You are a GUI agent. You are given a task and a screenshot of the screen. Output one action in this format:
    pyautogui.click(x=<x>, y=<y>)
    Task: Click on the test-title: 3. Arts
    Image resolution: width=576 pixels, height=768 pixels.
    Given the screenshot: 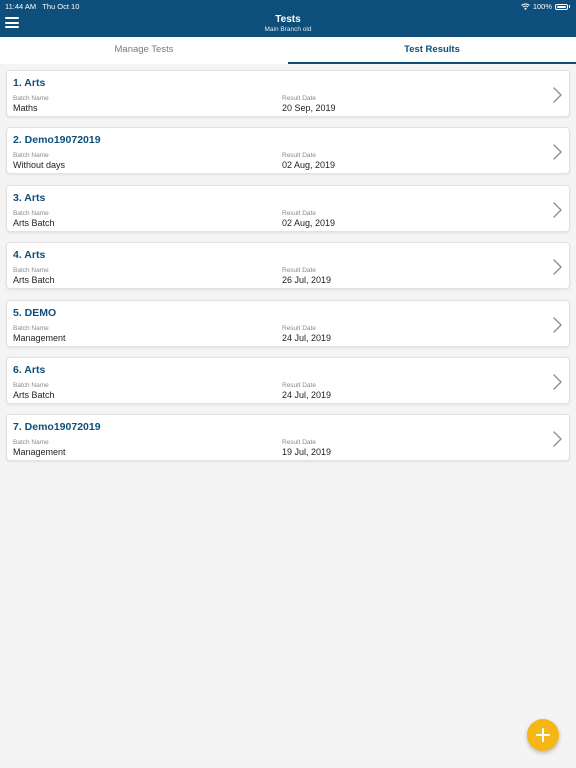 What is the action you would take?
    pyautogui.click(x=29, y=197)
    